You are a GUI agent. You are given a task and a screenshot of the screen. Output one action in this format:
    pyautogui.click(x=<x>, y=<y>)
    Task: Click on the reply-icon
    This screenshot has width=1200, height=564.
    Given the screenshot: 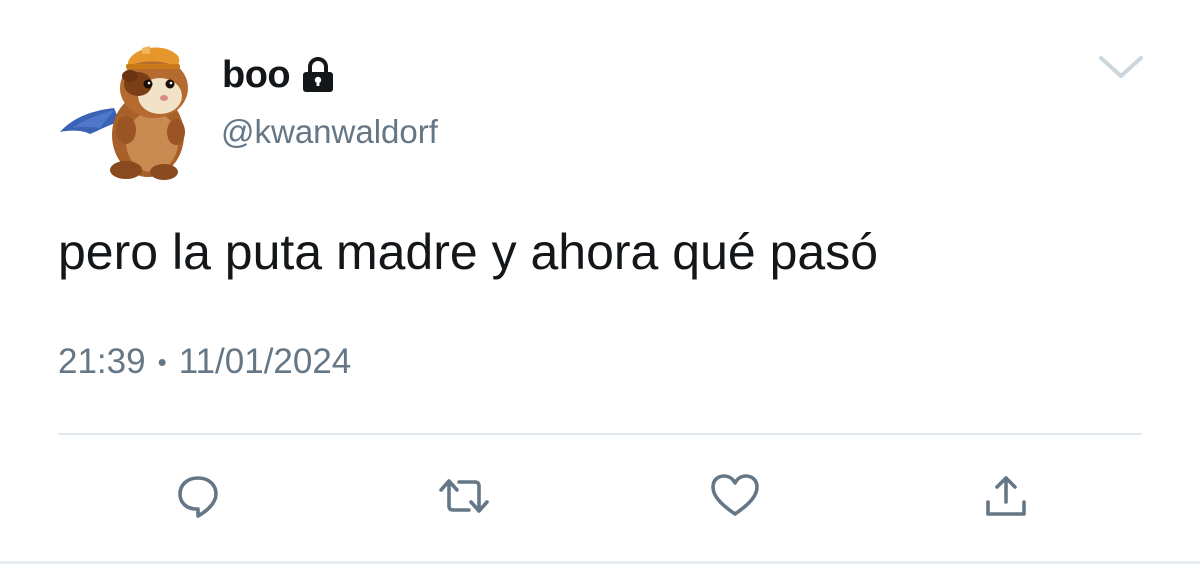 What is the action you would take?
    pyautogui.click(x=198, y=497)
    